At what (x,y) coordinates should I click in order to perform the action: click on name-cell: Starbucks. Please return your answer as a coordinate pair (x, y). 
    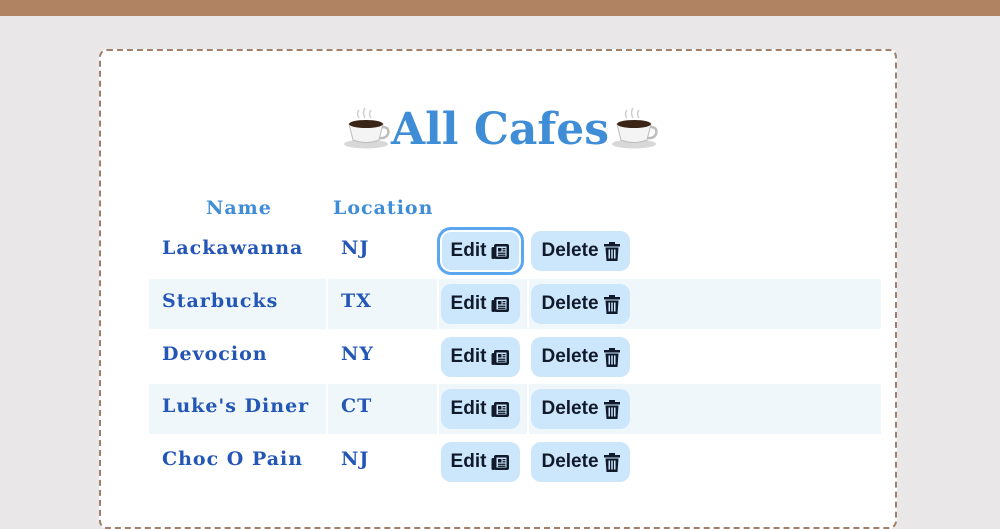
    Looking at the image, I should click on (237, 304).